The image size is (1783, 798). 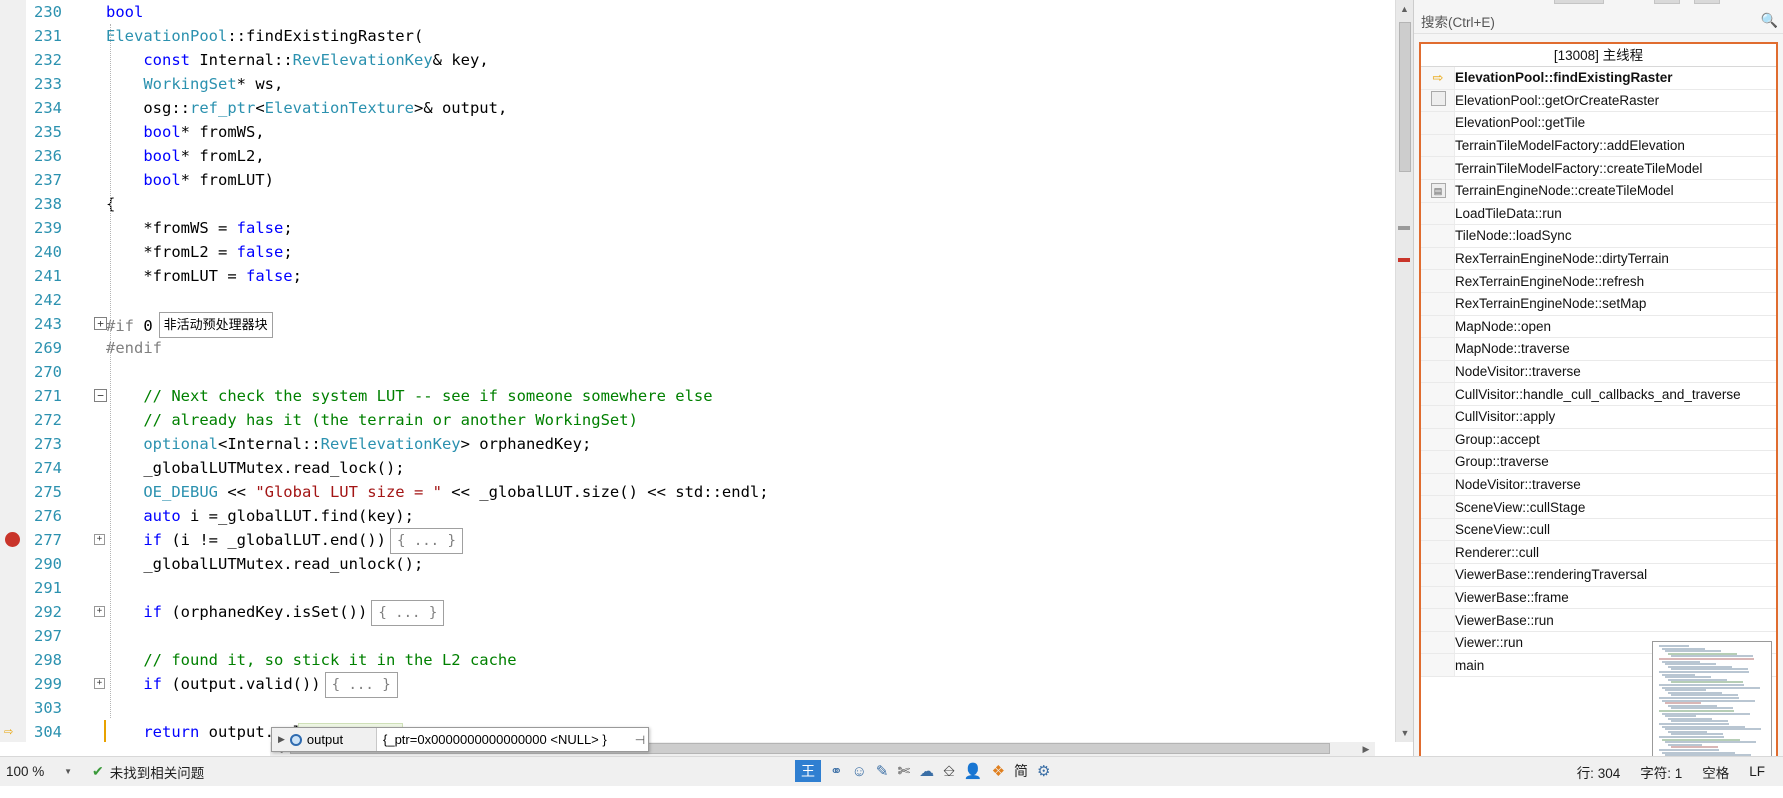 I want to click on call-stack-row: LoadTileData::run, so click(x=1598, y=214).